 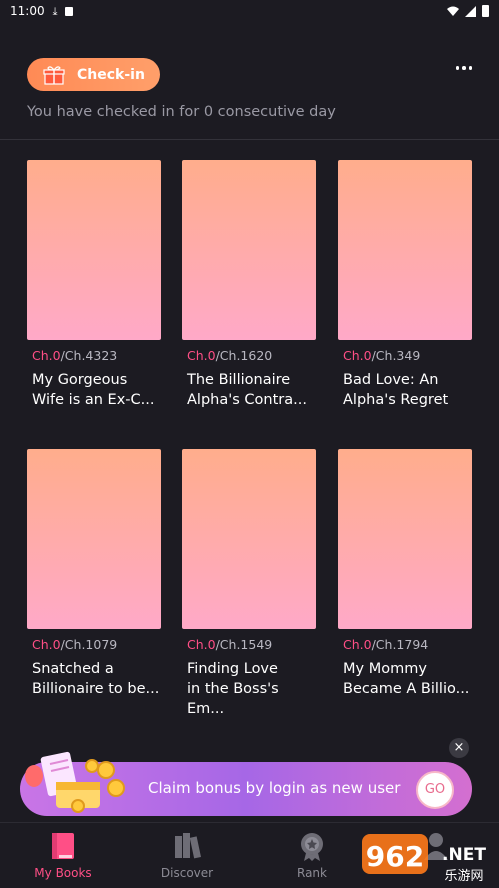 What do you see at coordinates (464, 855) in the screenshot?
I see `svg-text: .NET` at bounding box center [464, 855].